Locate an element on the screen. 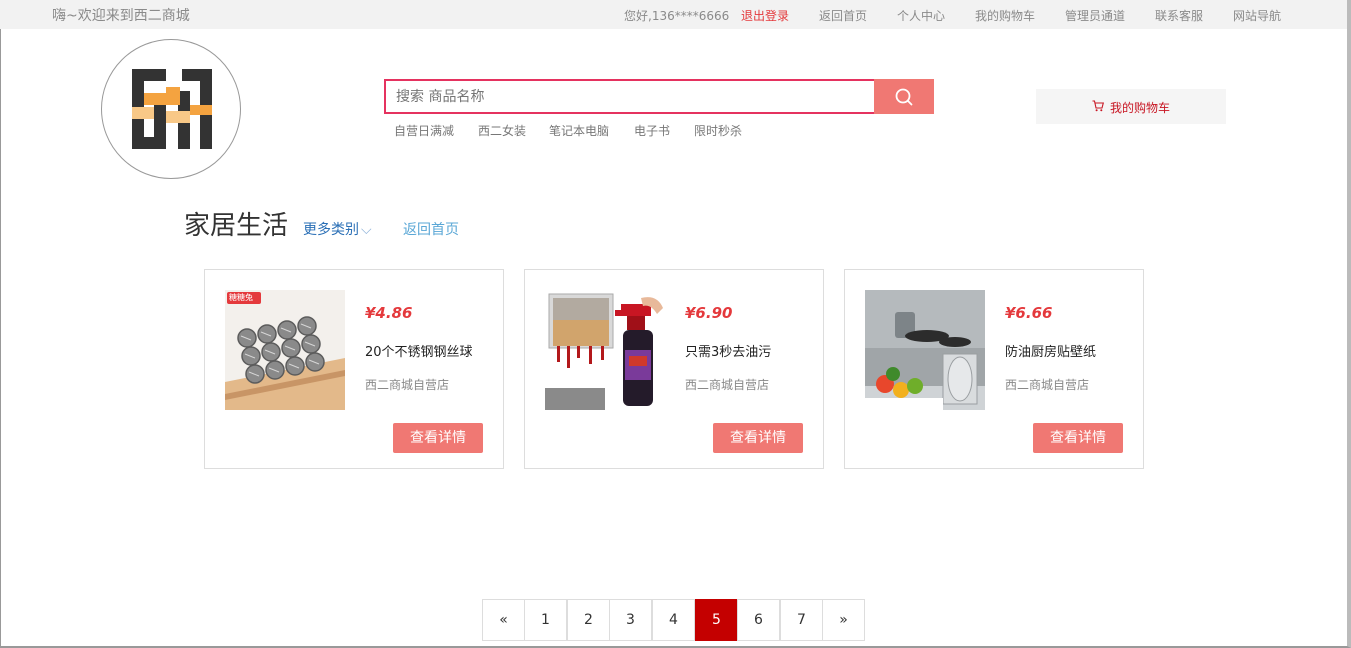 Image resolution: width=1351 pixels, height=648 pixels. hotword-link: 西二女装 is located at coordinates (502, 130).